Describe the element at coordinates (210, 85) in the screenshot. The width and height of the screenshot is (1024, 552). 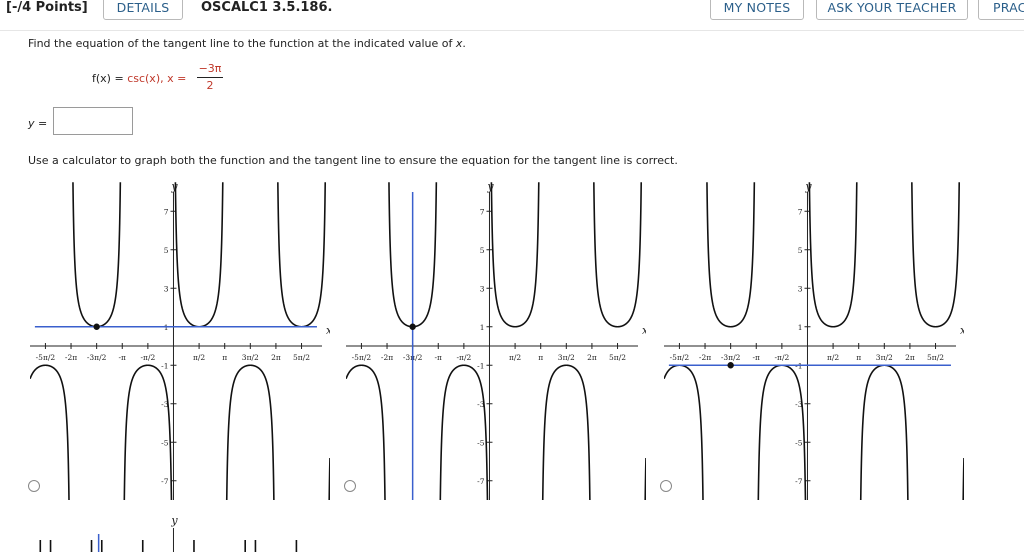
I see `x-value-denominator: 2` at that location.